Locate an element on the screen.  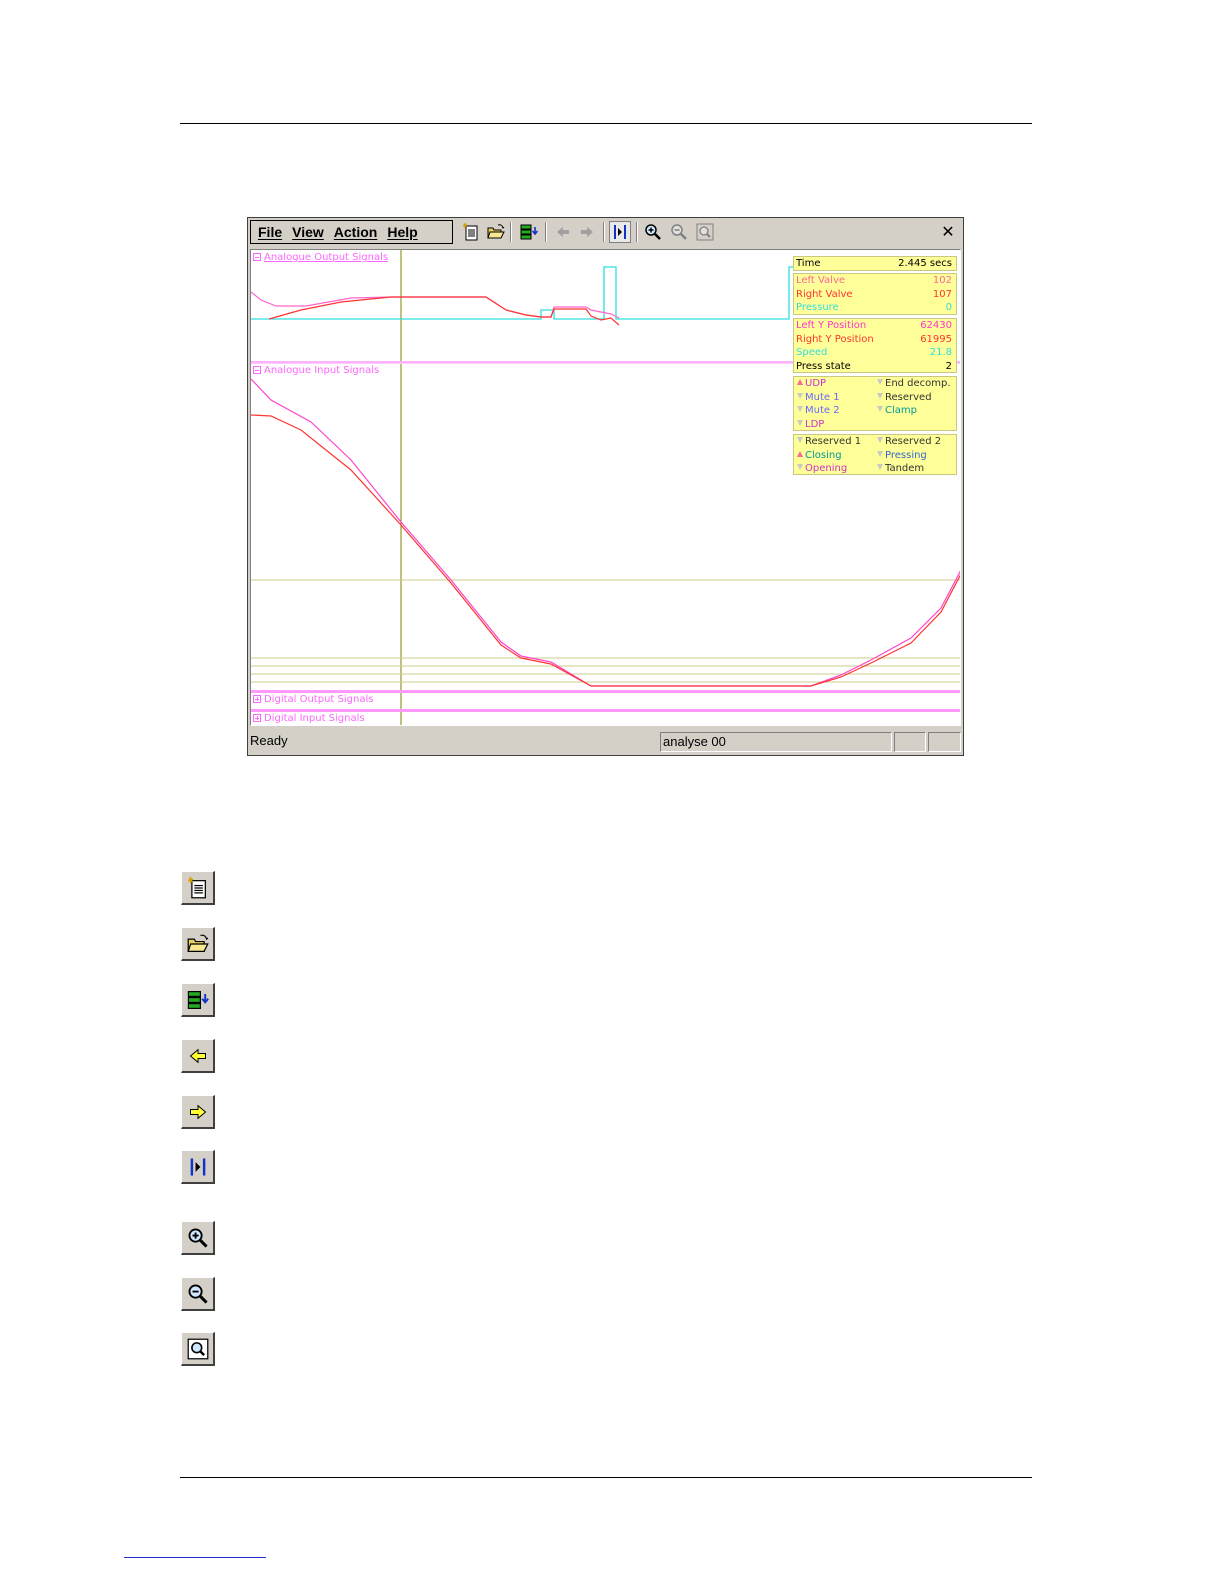
status-file-name: analyse 00 is located at coordinates (776, 742).